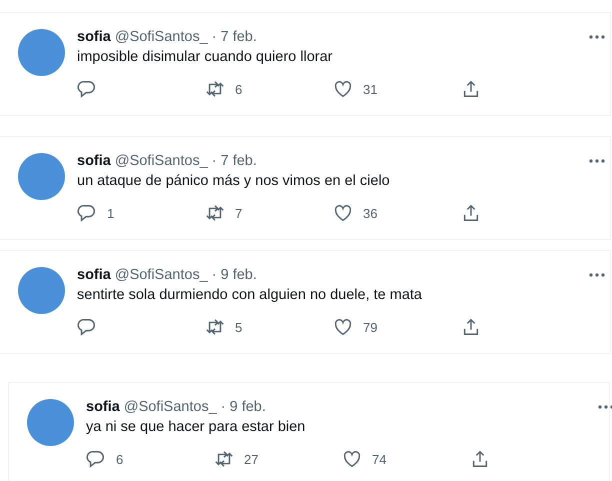 The height and width of the screenshot is (481, 612). What do you see at coordinates (196, 427) in the screenshot?
I see `tweet-text: ya ni se que hacer para estar bien` at bounding box center [196, 427].